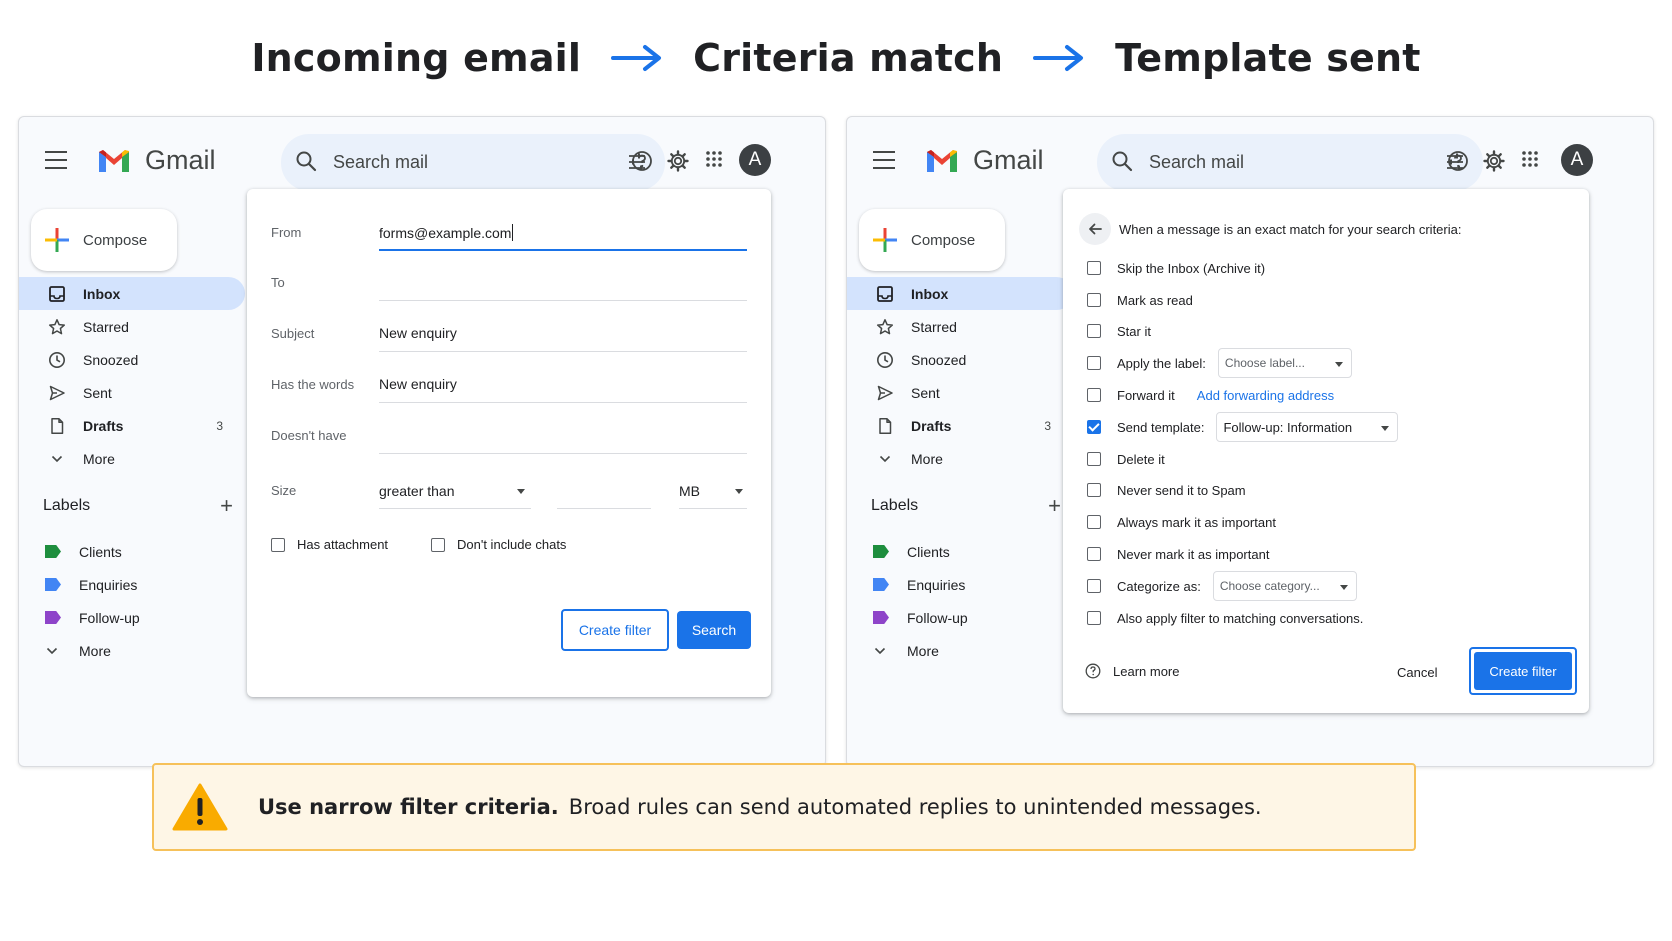 Image resolution: width=1672 pixels, height=941 pixels. What do you see at coordinates (1181, 522) in the screenshot?
I see `action-always-important: Always mark it as important` at bounding box center [1181, 522].